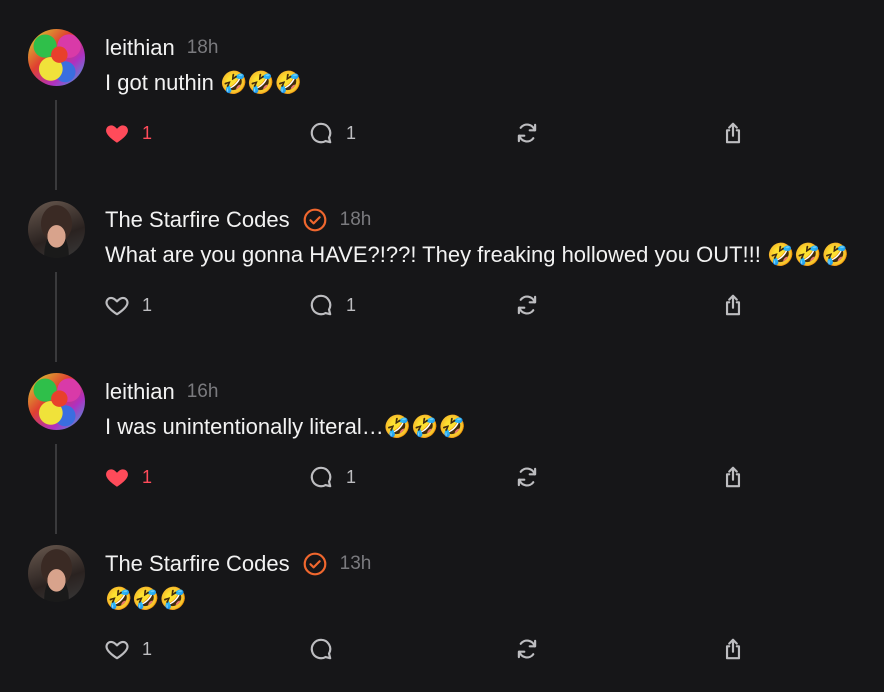 The height and width of the screenshot is (692, 884). What do you see at coordinates (285, 426) in the screenshot?
I see `post-text: I was unintentionally literal…🤣🤣🤣` at bounding box center [285, 426].